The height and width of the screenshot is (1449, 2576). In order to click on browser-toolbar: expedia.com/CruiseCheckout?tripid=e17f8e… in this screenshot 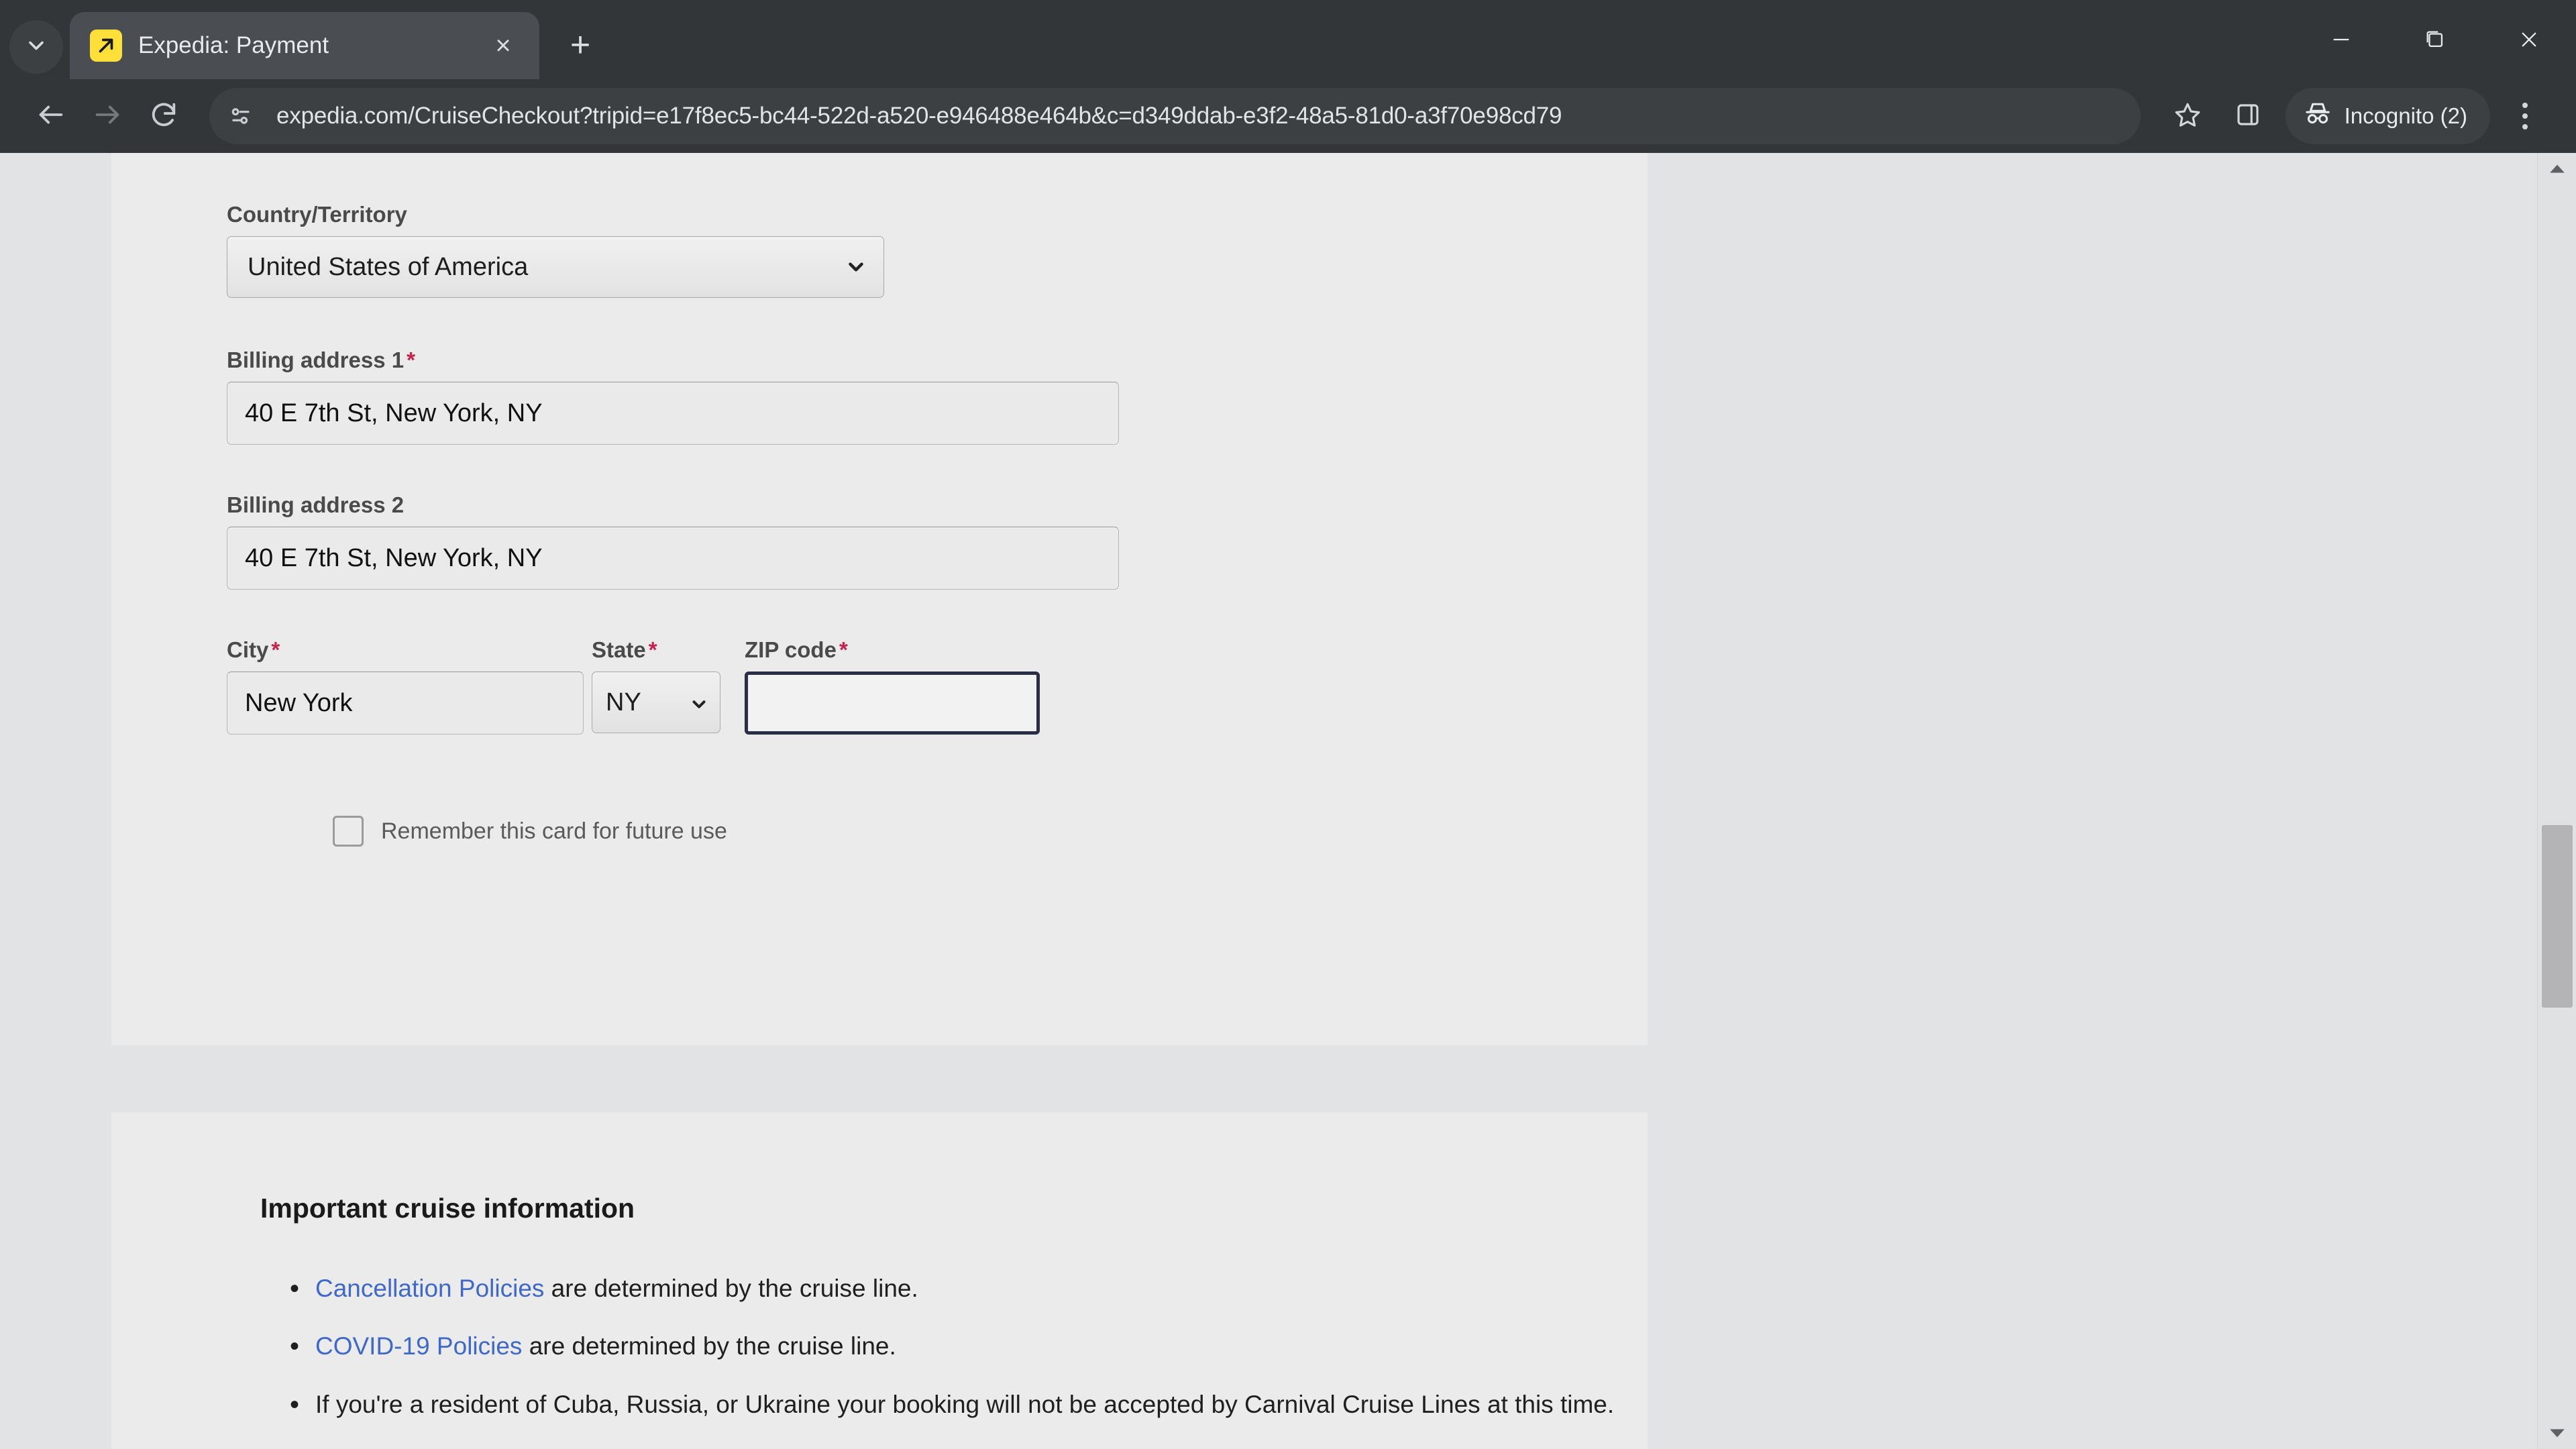, I will do `click(1288, 116)`.